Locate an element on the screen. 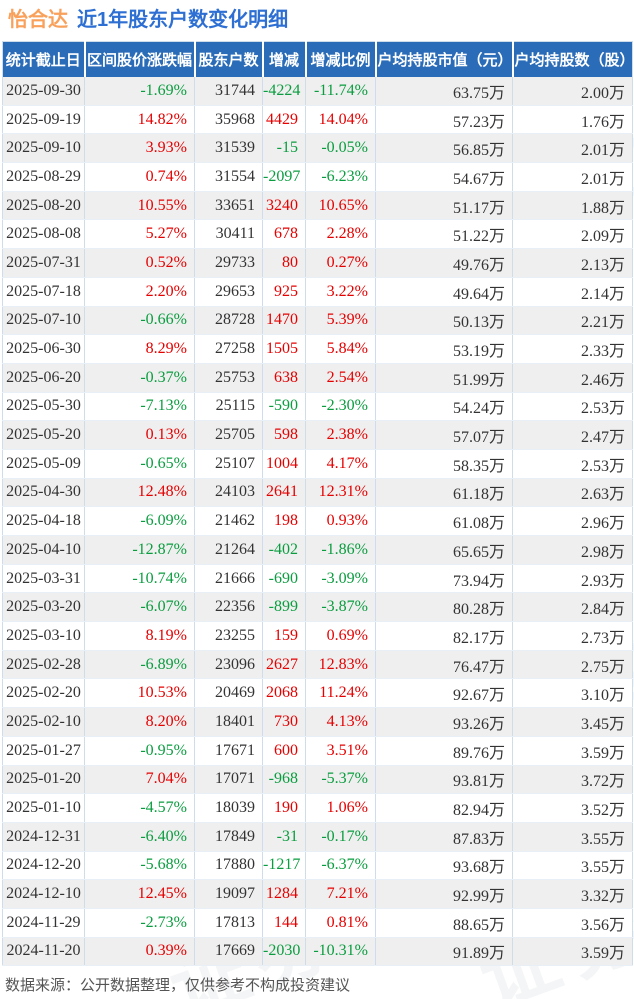 This screenshot has height=999, width=634. cell-date: 2025-09-19 is located at coordinates (43, 120).